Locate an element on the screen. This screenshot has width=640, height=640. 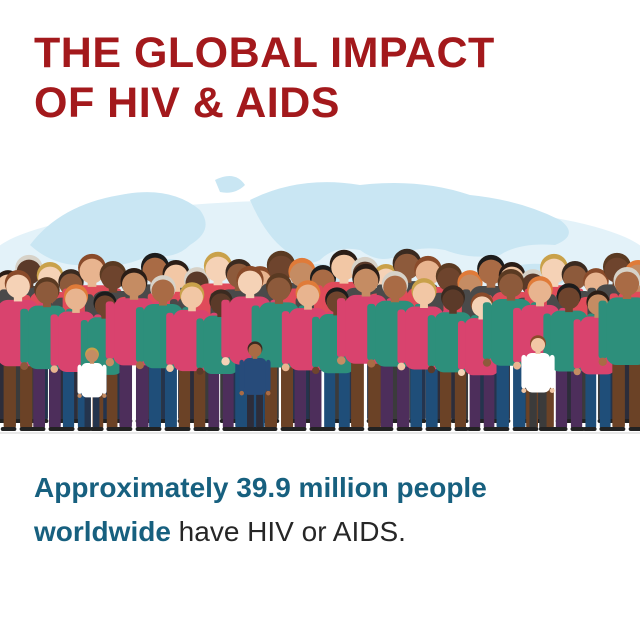
title-line-2: OF HIV & AIDS is located at coordinates (187, 103).